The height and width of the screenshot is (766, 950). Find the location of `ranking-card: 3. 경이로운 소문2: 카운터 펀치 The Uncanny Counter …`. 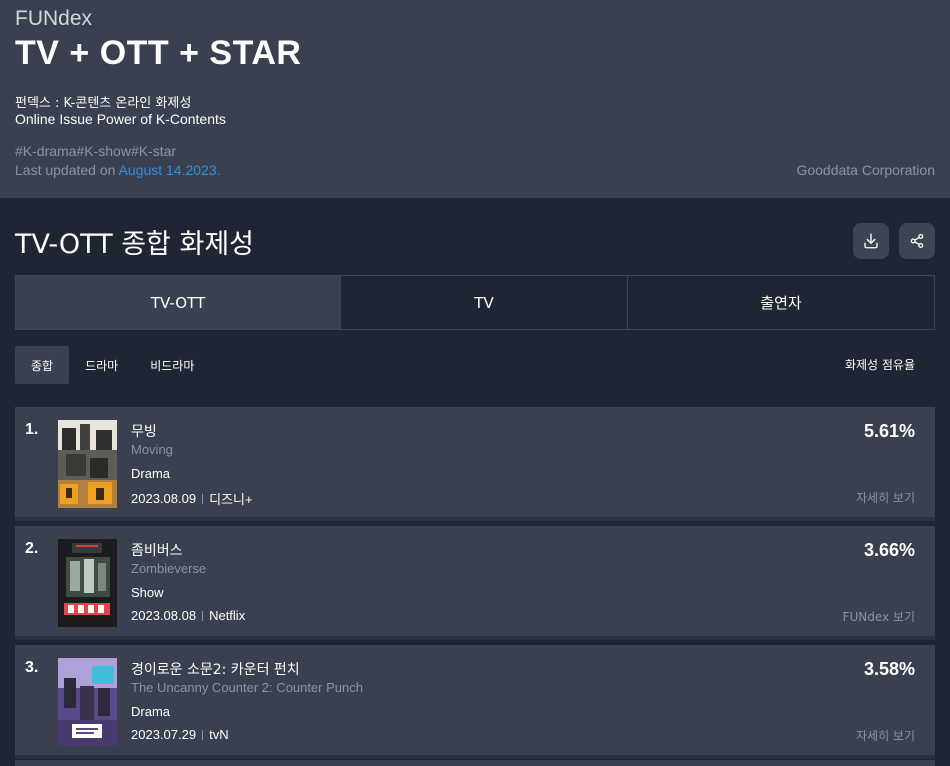

ranking-card: 3. 경이로운 소문2: 카운터 펀치 The Uncanny Counter … is located at coordinates (475, 702).